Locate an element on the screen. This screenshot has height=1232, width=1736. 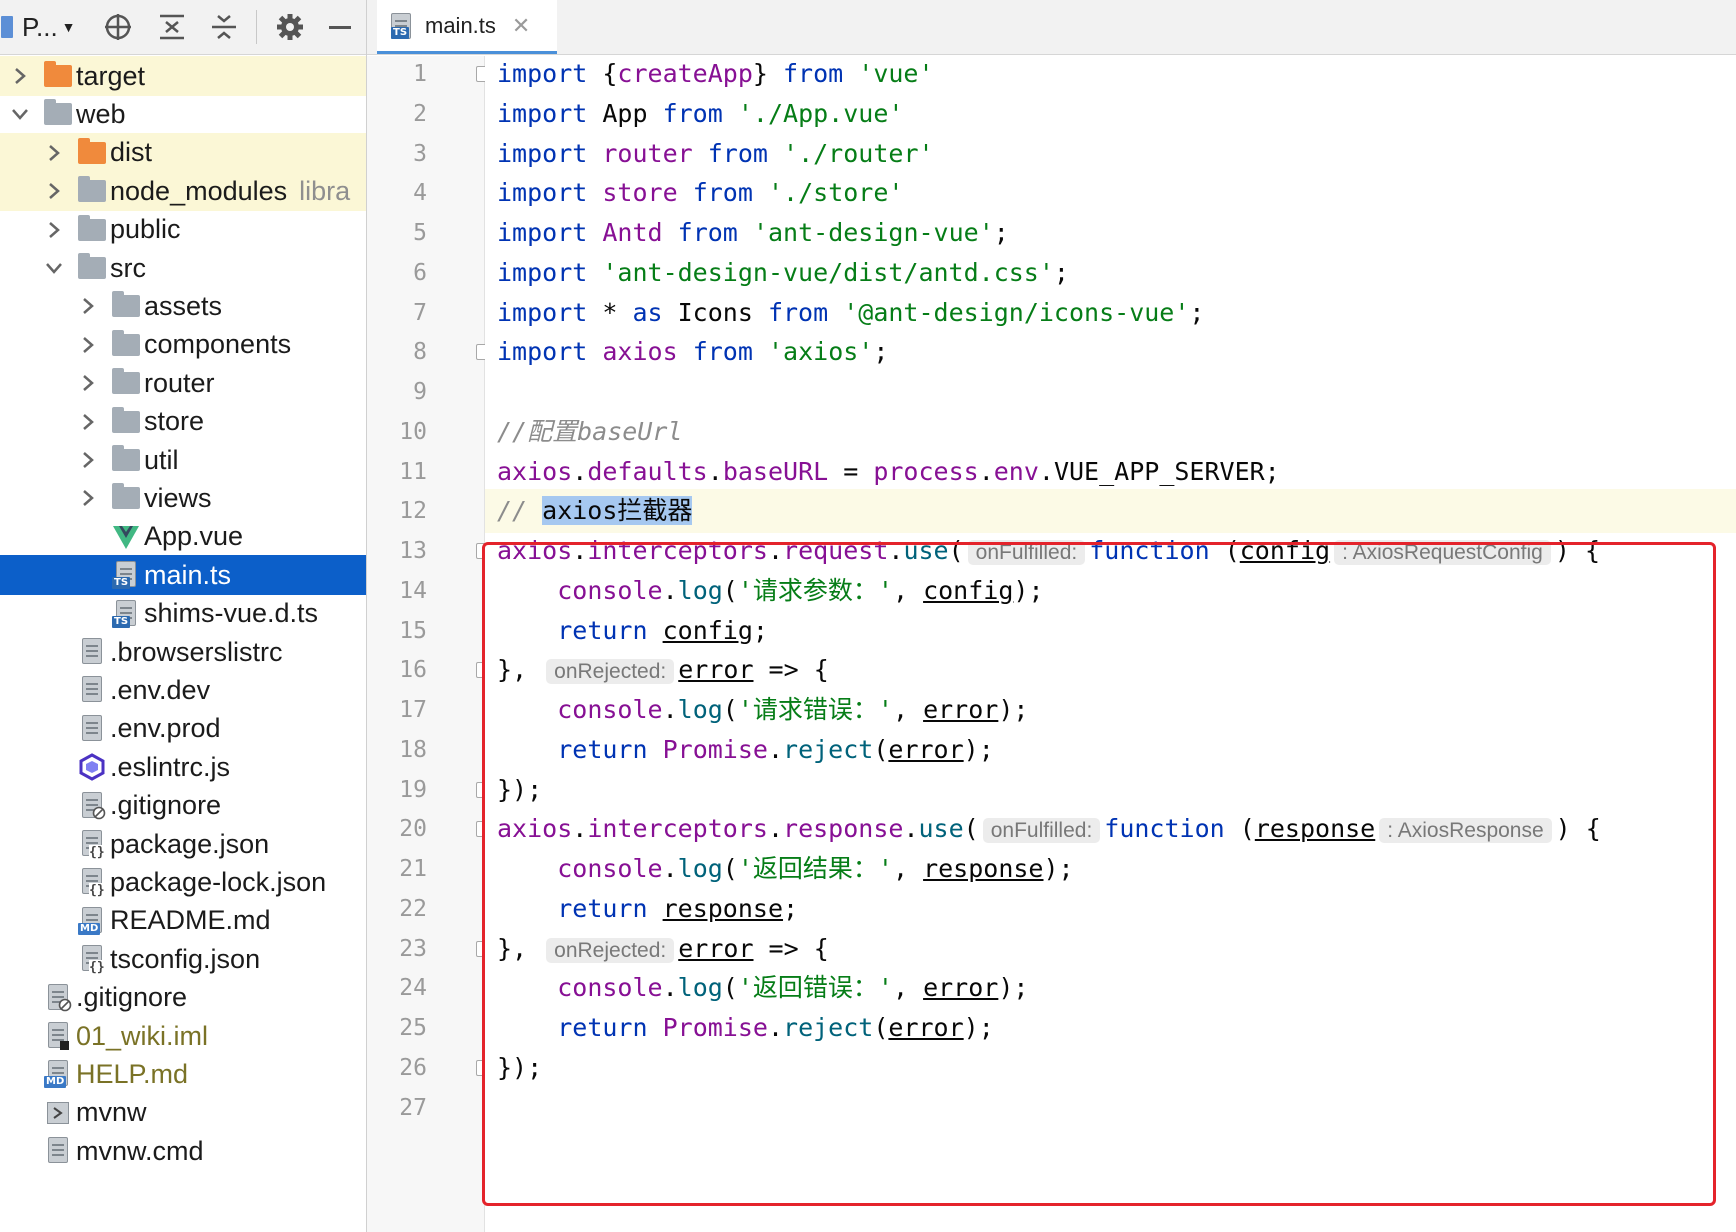
tree-item: {} tsconfig.json is located at coordinates (183, 959).